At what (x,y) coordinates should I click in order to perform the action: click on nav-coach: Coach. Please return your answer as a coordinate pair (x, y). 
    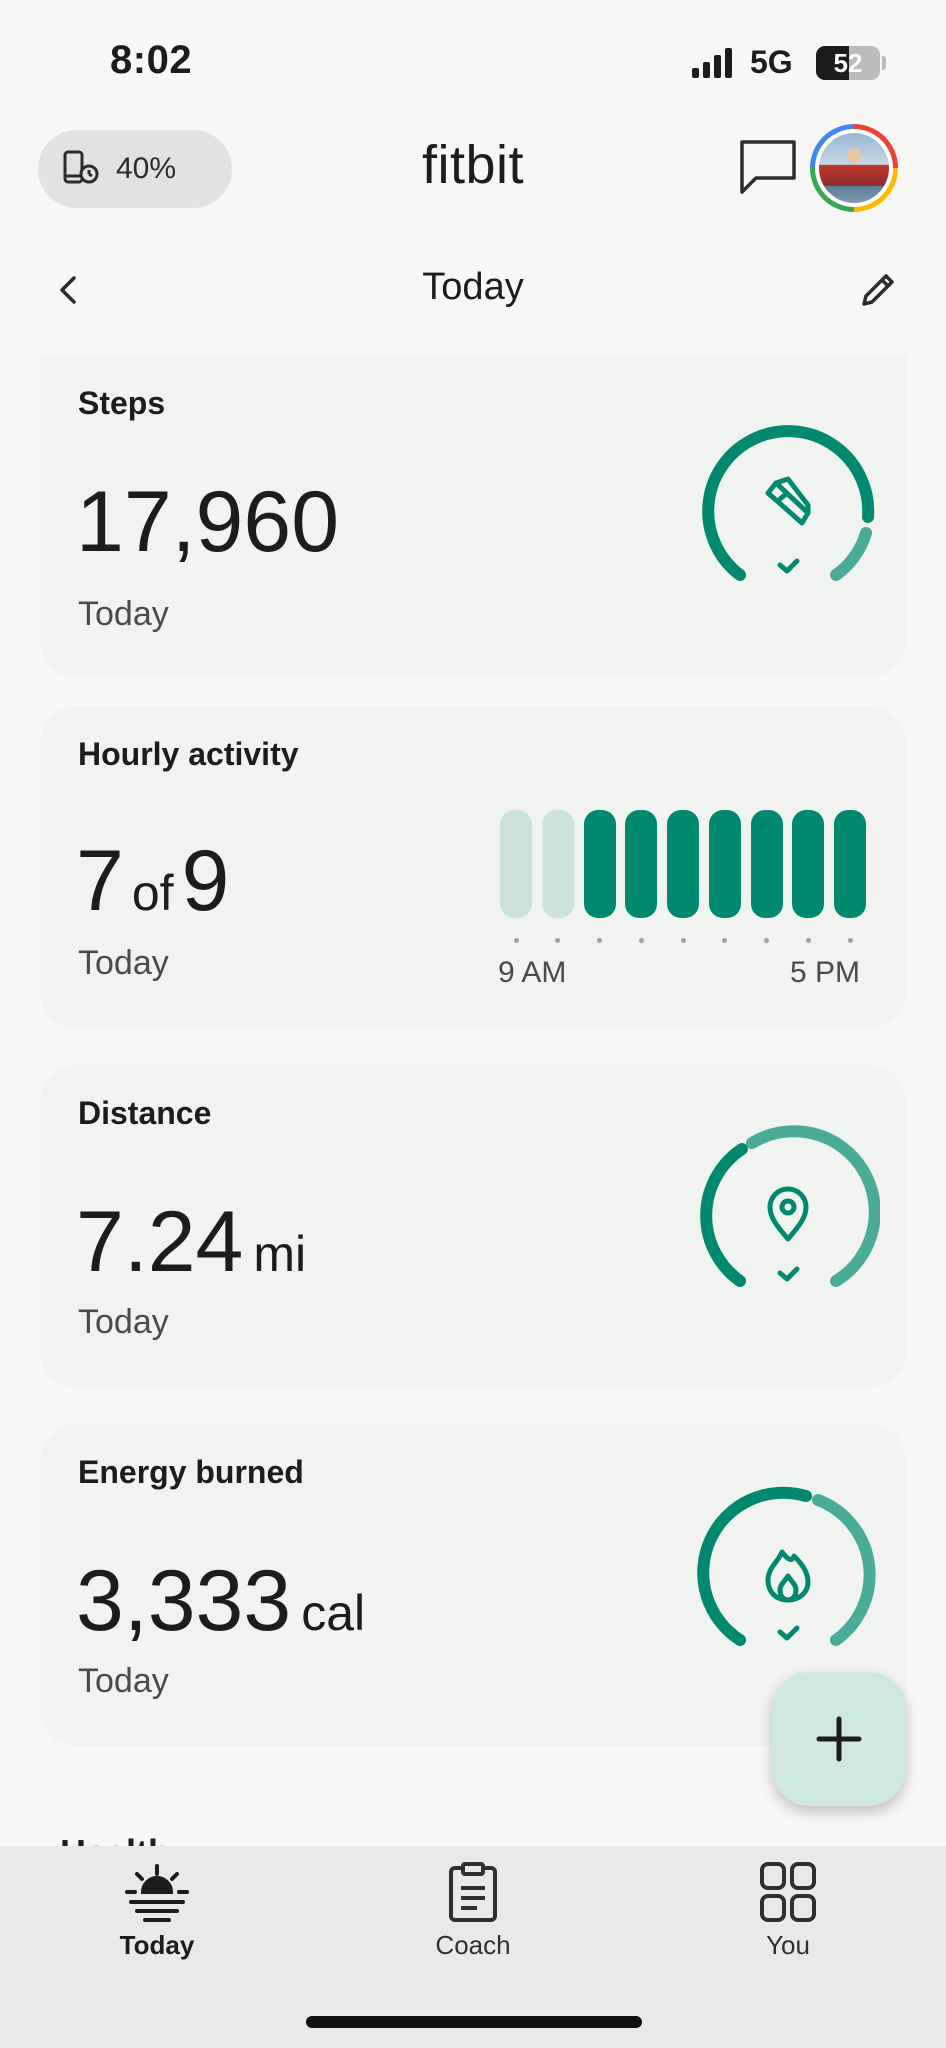
    Looking at the image, I should click on (473, 1911).